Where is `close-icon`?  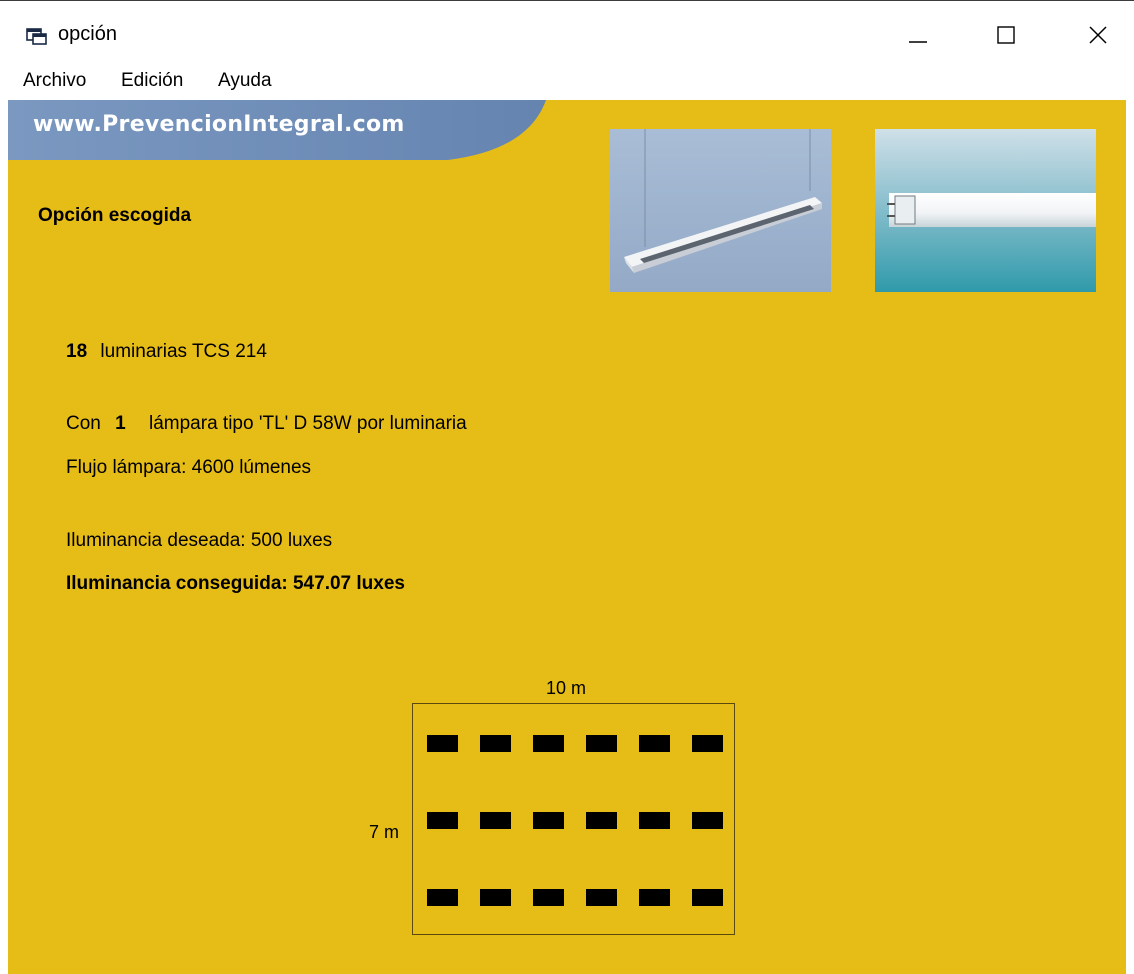
close-icon is located at coordinates (1098, 35).